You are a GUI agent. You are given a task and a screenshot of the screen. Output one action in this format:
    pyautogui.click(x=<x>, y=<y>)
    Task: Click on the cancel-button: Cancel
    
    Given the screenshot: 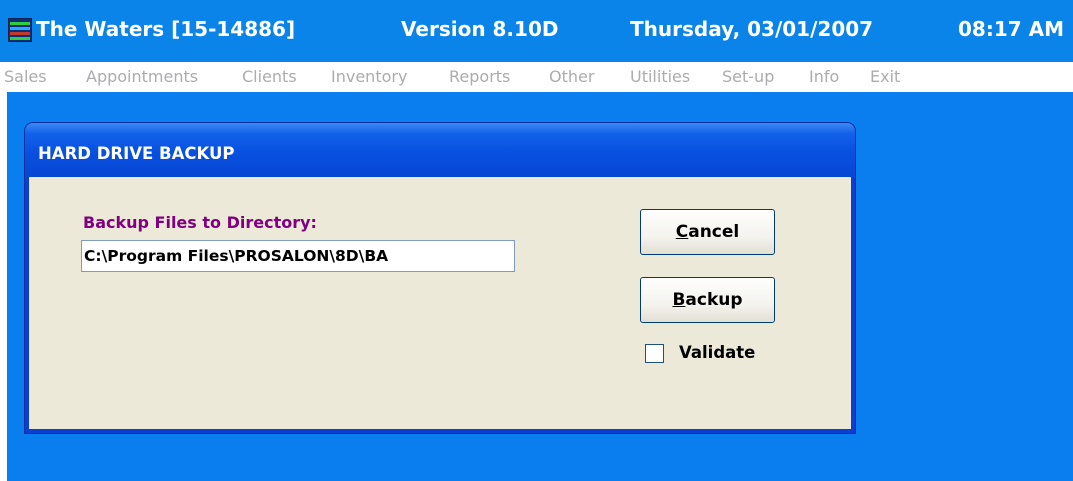 What is the action you would take?
    pyautogui.click(x=707, y=232)
    